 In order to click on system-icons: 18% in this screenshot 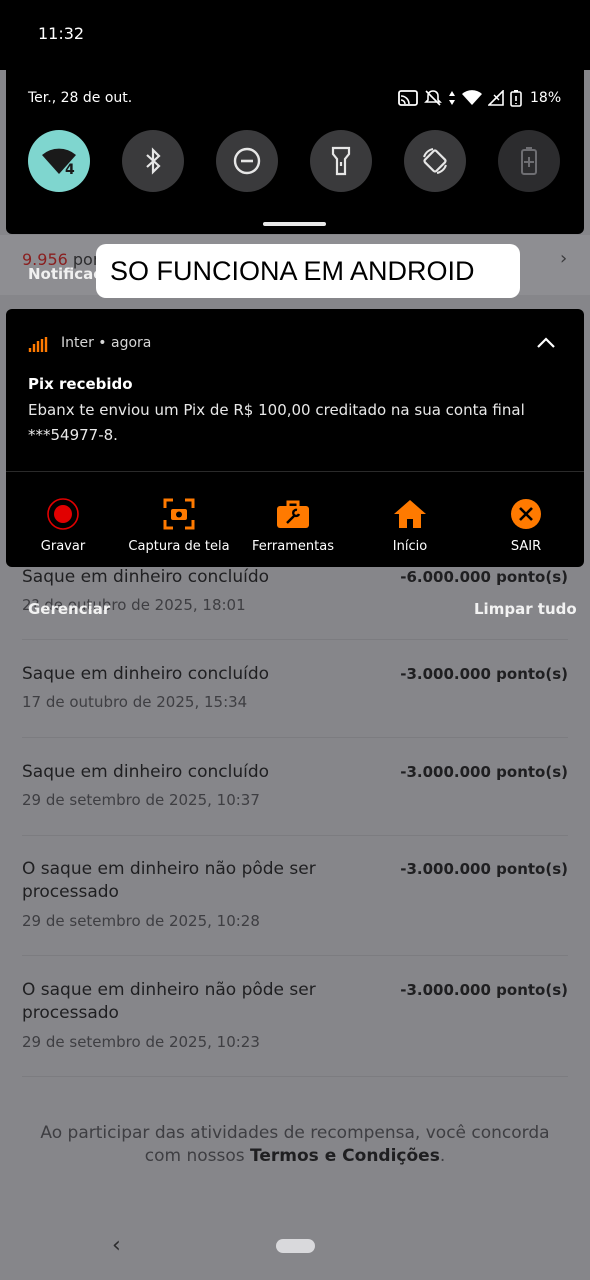, I will do `click(479, 98)`.